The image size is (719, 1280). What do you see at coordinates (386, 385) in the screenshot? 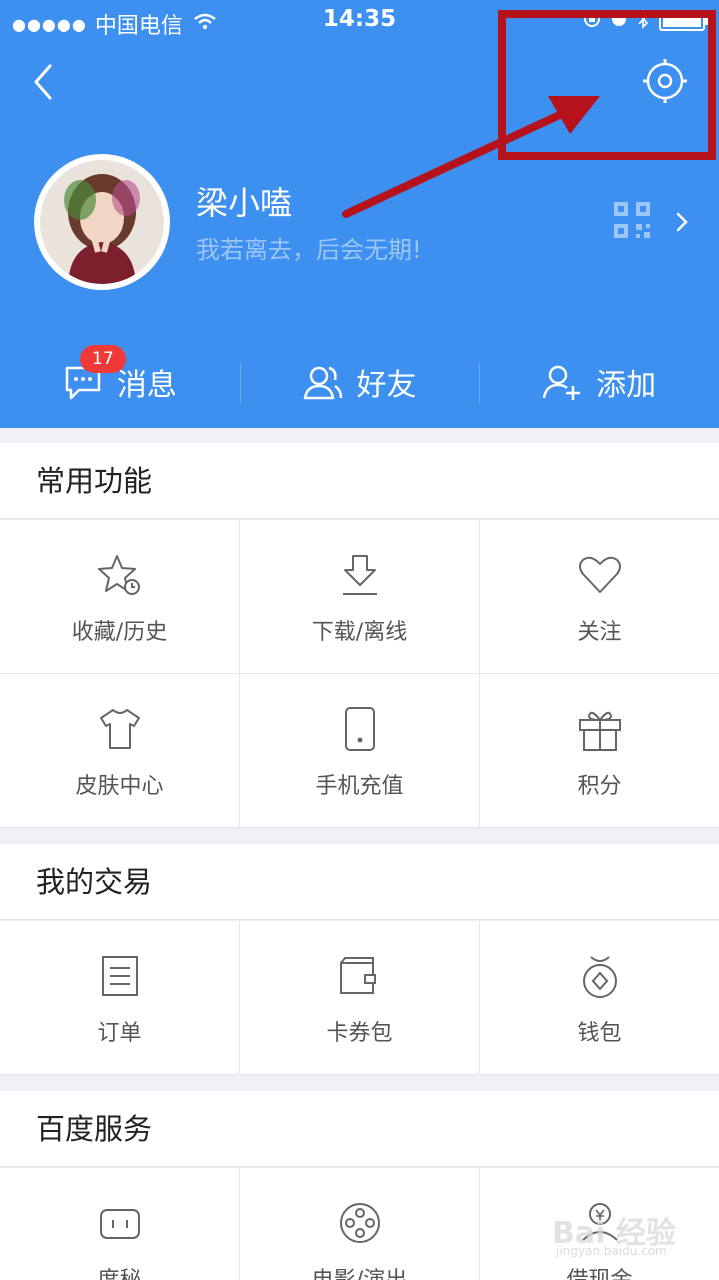
I see `tab-friends-label: 好友` at bounding box center [386, 385].